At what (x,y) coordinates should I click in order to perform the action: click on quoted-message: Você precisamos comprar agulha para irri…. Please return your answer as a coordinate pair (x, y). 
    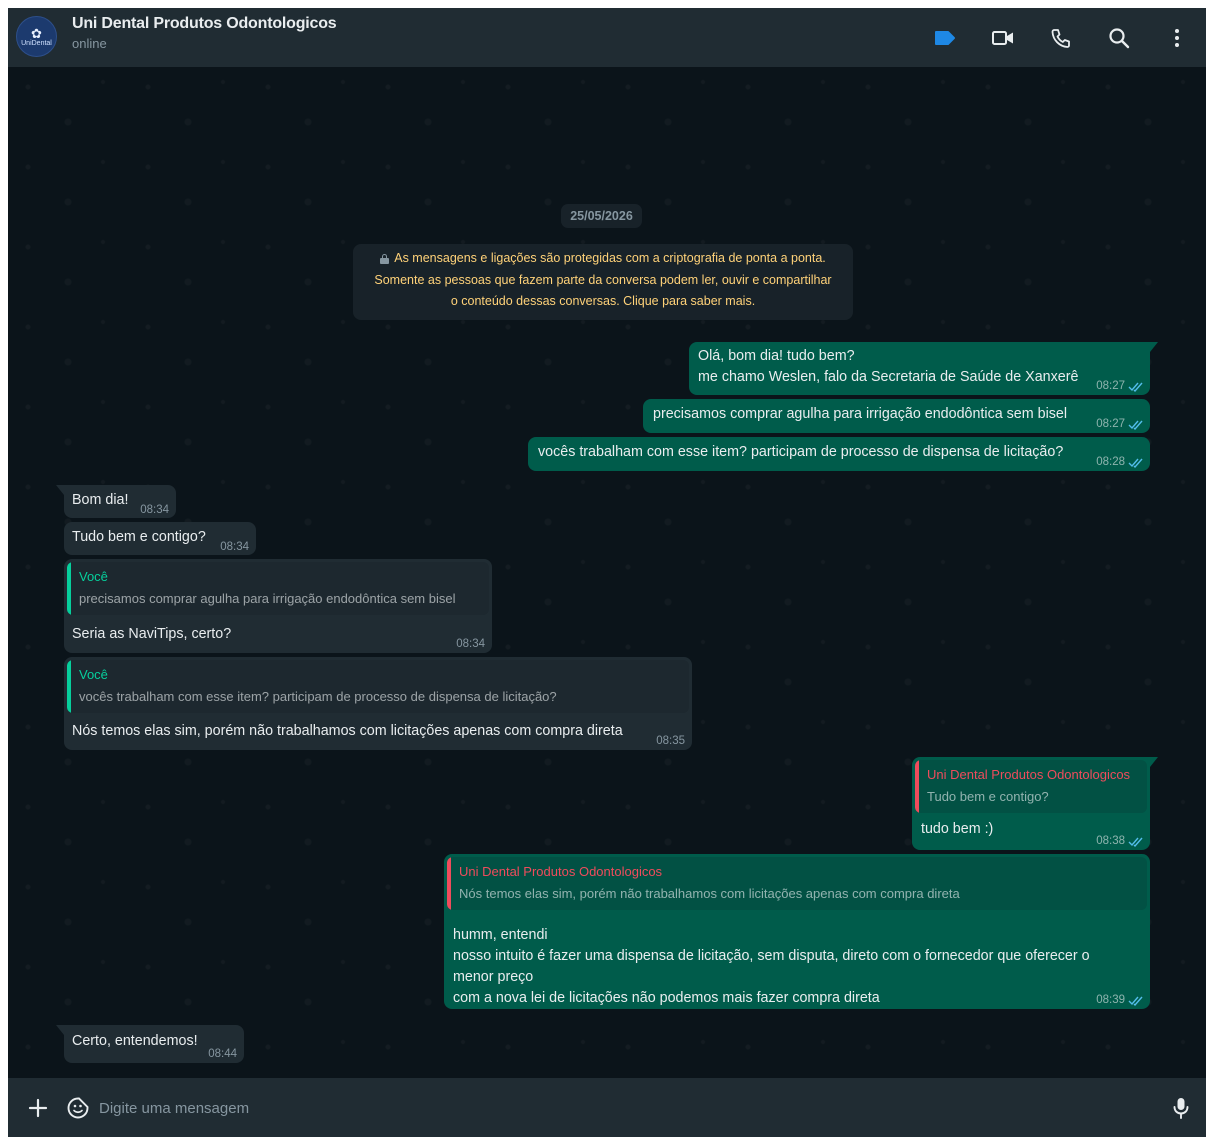
    Looking at the image, I should click on (278, 588).